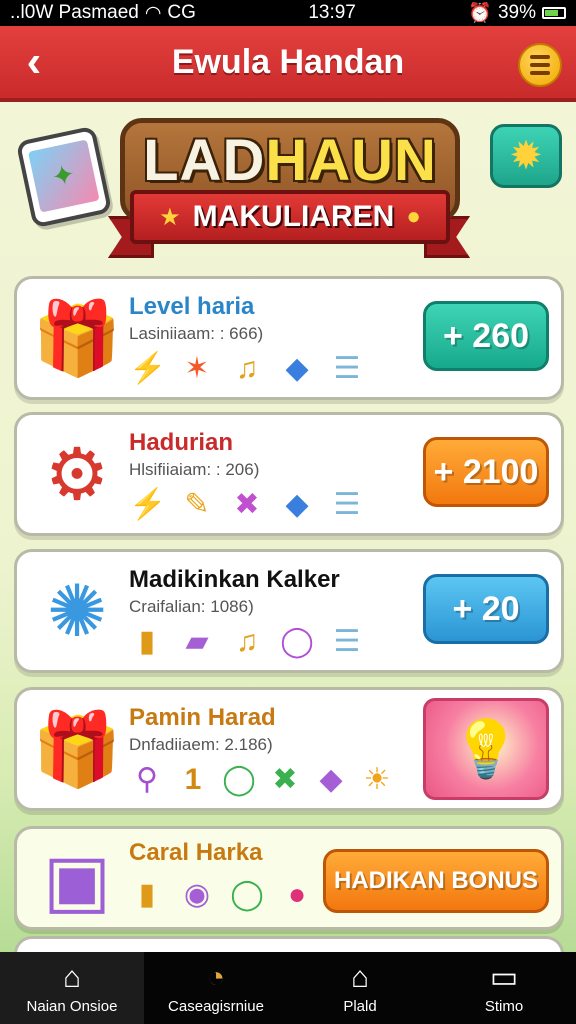  I want to click on card-title: Pamin Harad, so click(202, 717).